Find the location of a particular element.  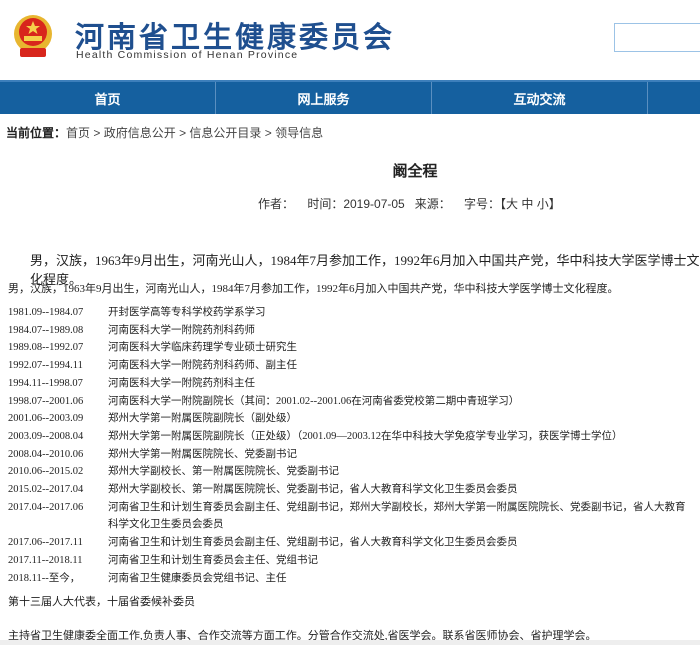

resume-text: 河南医科大学一附院药剂科药师 is located at coordinates (181, 330).